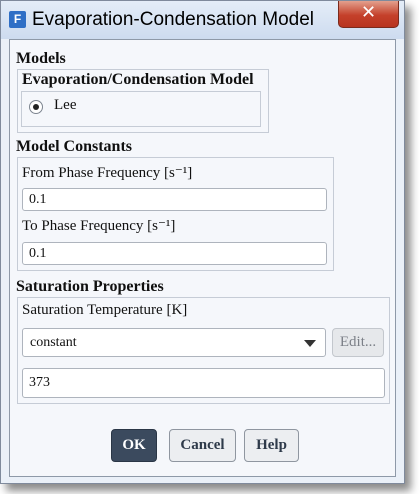 The width and height of the screenshot is (420, 494). Describe the element at coordinates (174, 199) in the screenshot. I see `from-phase-frequency-input: 0.1` at that location.